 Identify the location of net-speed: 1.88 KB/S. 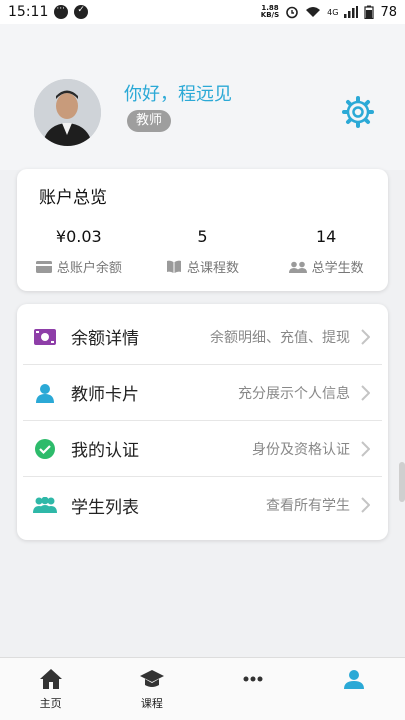
(270, 12).